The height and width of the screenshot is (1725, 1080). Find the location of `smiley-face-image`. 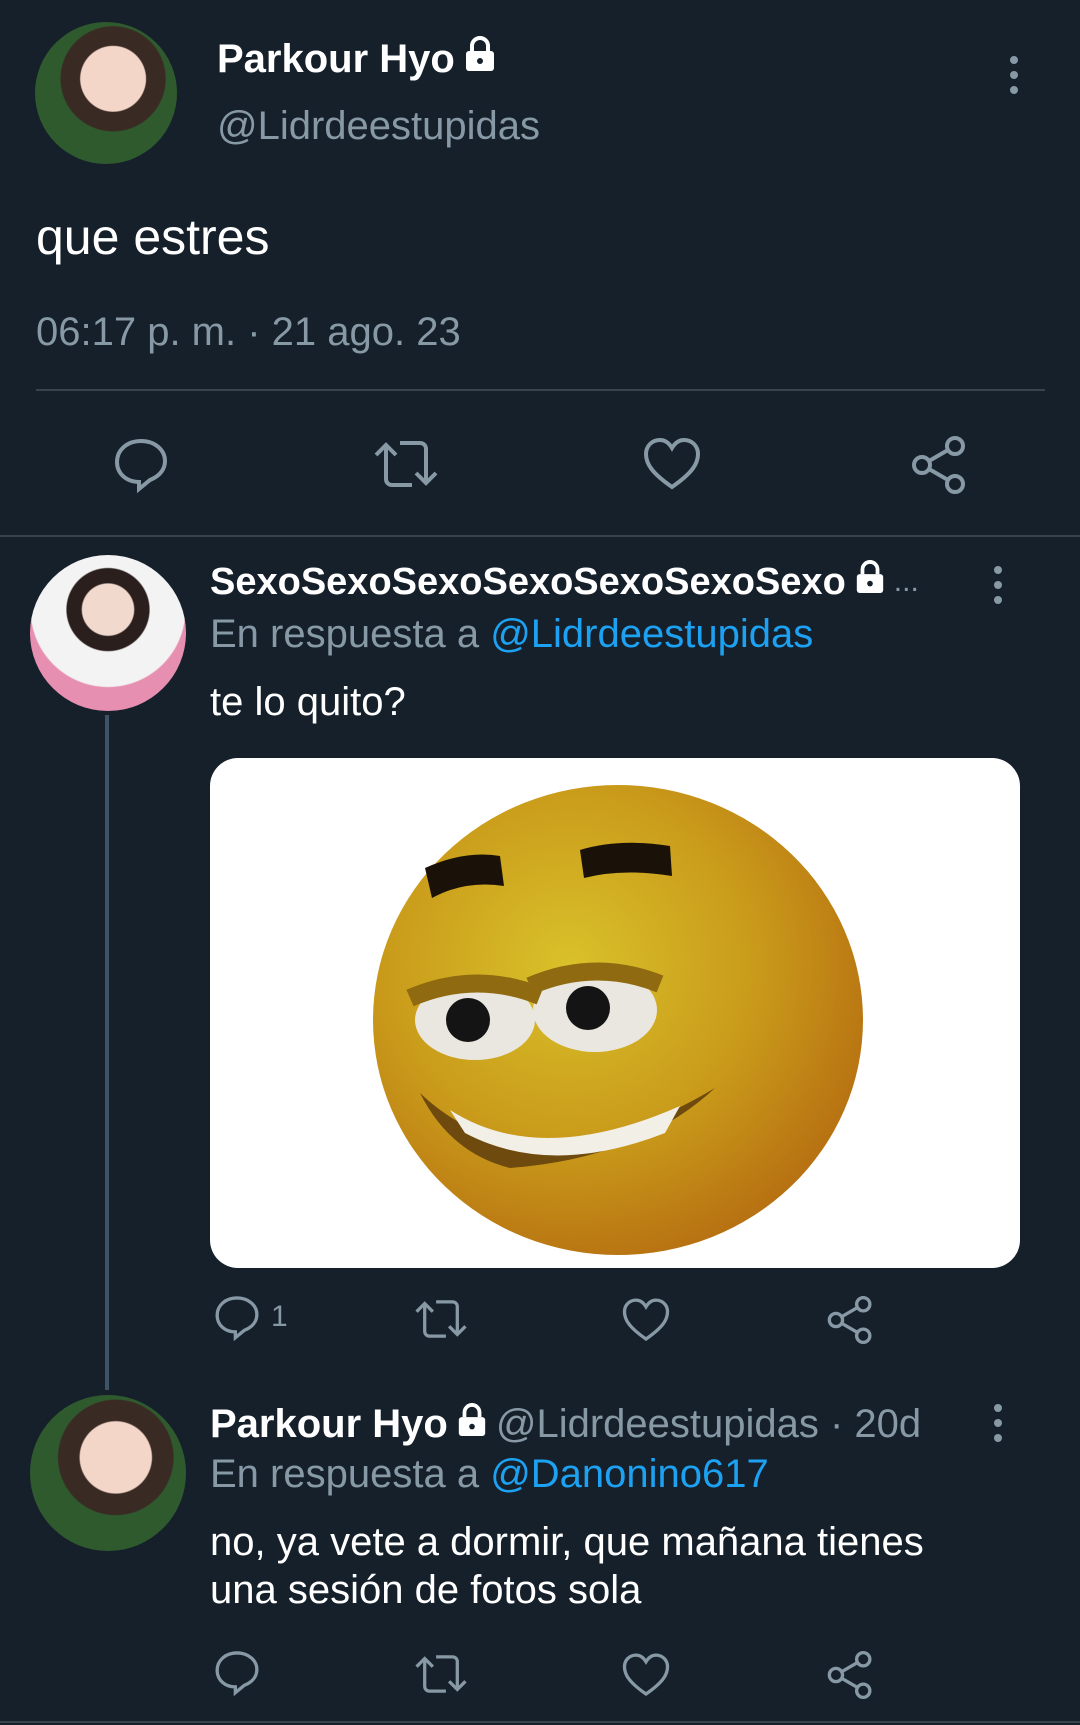

smiley-face-image is located at coordinates (618, 1020).